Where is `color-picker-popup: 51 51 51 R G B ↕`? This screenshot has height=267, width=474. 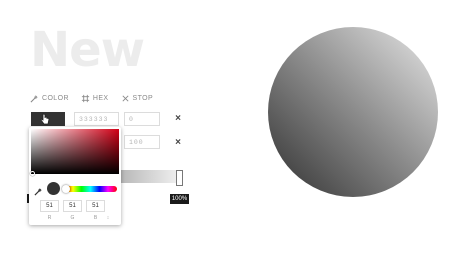
color-picker-popup: 51 51 51 R G B ↕ is located at coordinates (75, 176).